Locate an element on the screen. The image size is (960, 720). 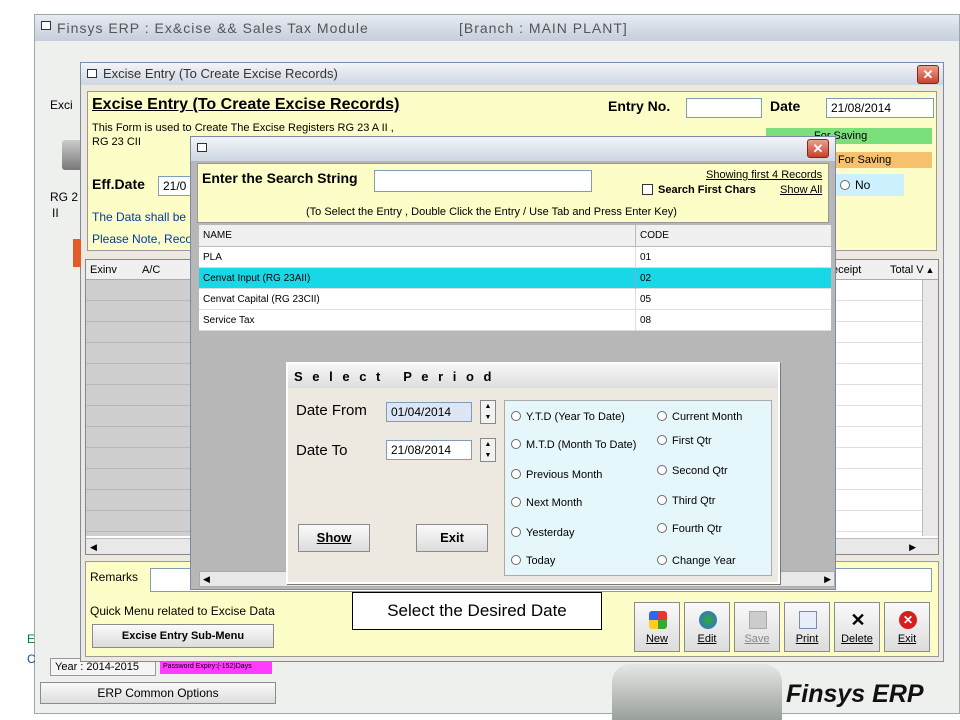
entry-no-label: Entry No. is located at coordinates (639, 106).